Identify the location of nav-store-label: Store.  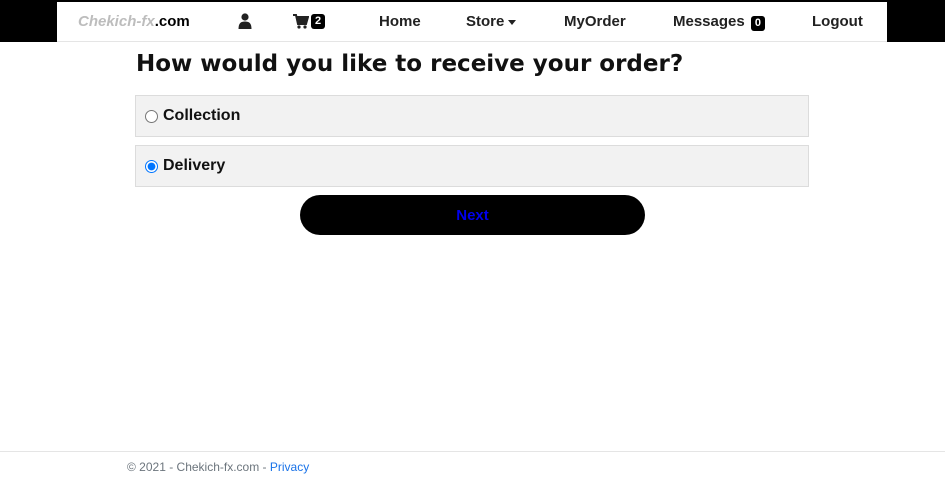
(485, 21).